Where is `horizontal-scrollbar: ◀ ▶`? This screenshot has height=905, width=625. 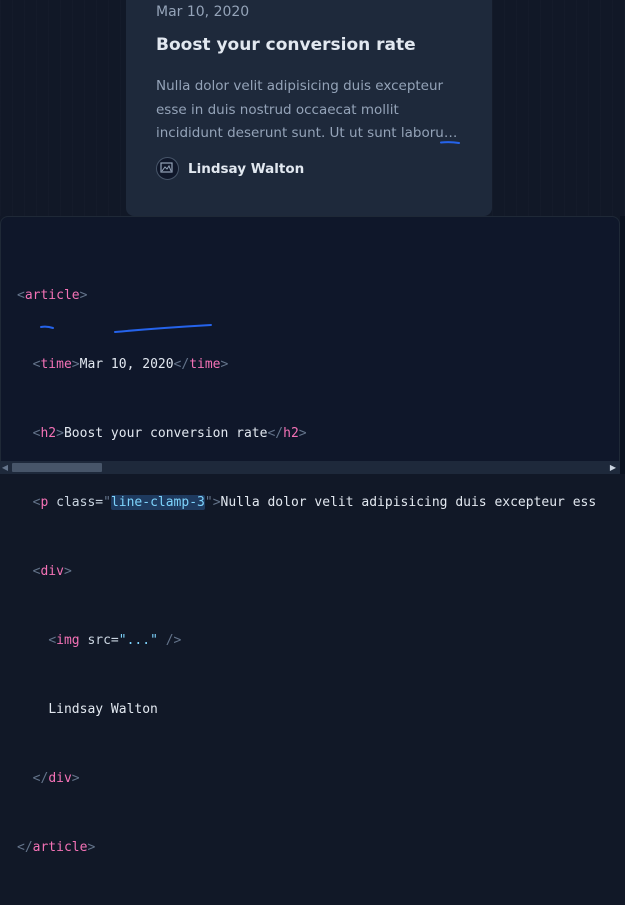 horizontal-scrollbar: ◀ ▶ is located at coordinates (310, 467).